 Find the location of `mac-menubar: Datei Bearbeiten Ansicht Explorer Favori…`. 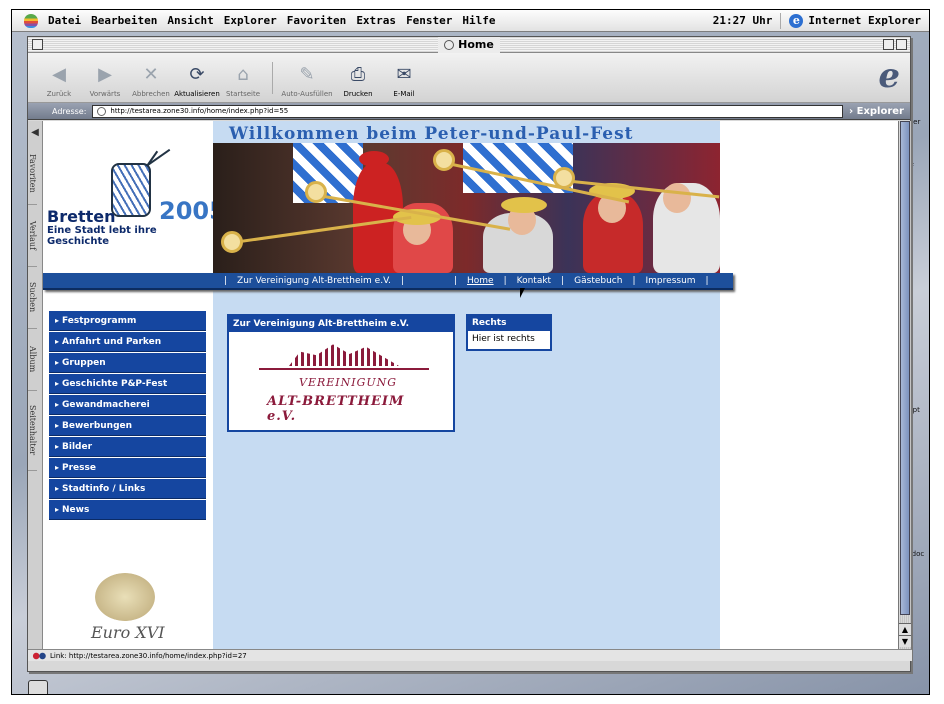

mac-menubar: Datei Bearbeiten Ansicht Explorer Favori… is located at coordinates (470, 21).